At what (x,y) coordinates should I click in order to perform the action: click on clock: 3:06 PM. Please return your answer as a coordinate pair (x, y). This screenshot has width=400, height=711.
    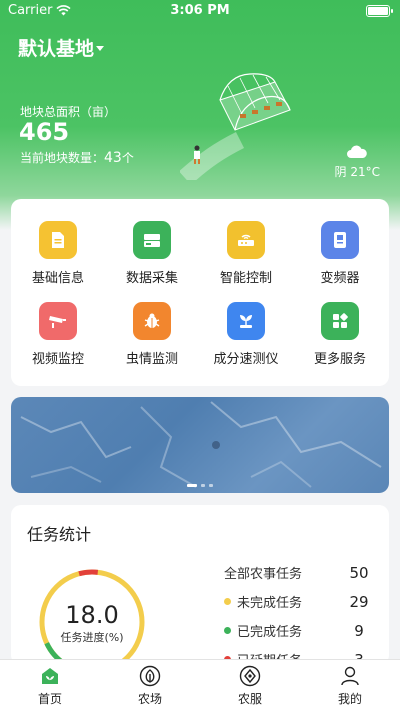
    Looking at the image, I should click on (200, 10).